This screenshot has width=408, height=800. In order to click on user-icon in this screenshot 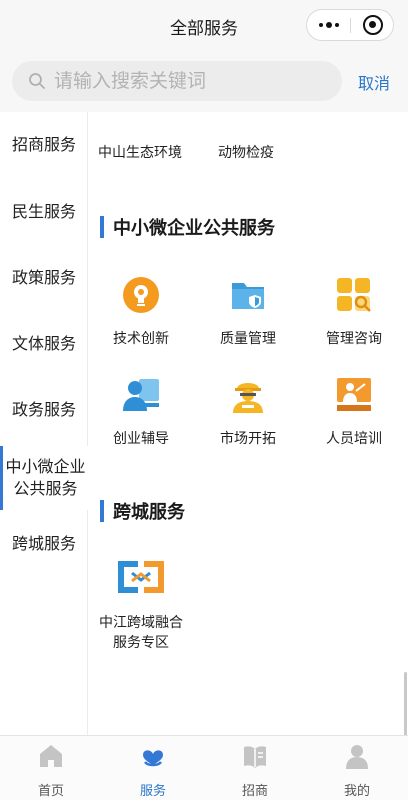, I will do `click(357, 757)`.